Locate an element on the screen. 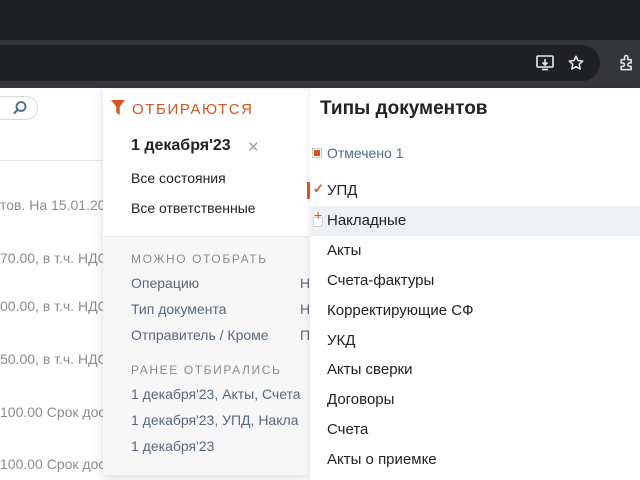 This screenshot has height=480, width=640. filter-option-sender: Отправитель / Кроме is located at coordinates (200, 335).